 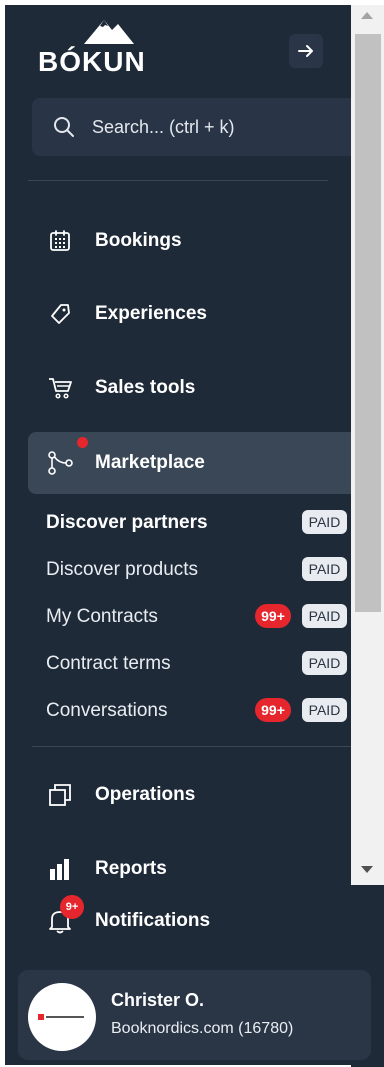 I want to click on subnav-item-label: Discover products, so click(x=122, y=569).